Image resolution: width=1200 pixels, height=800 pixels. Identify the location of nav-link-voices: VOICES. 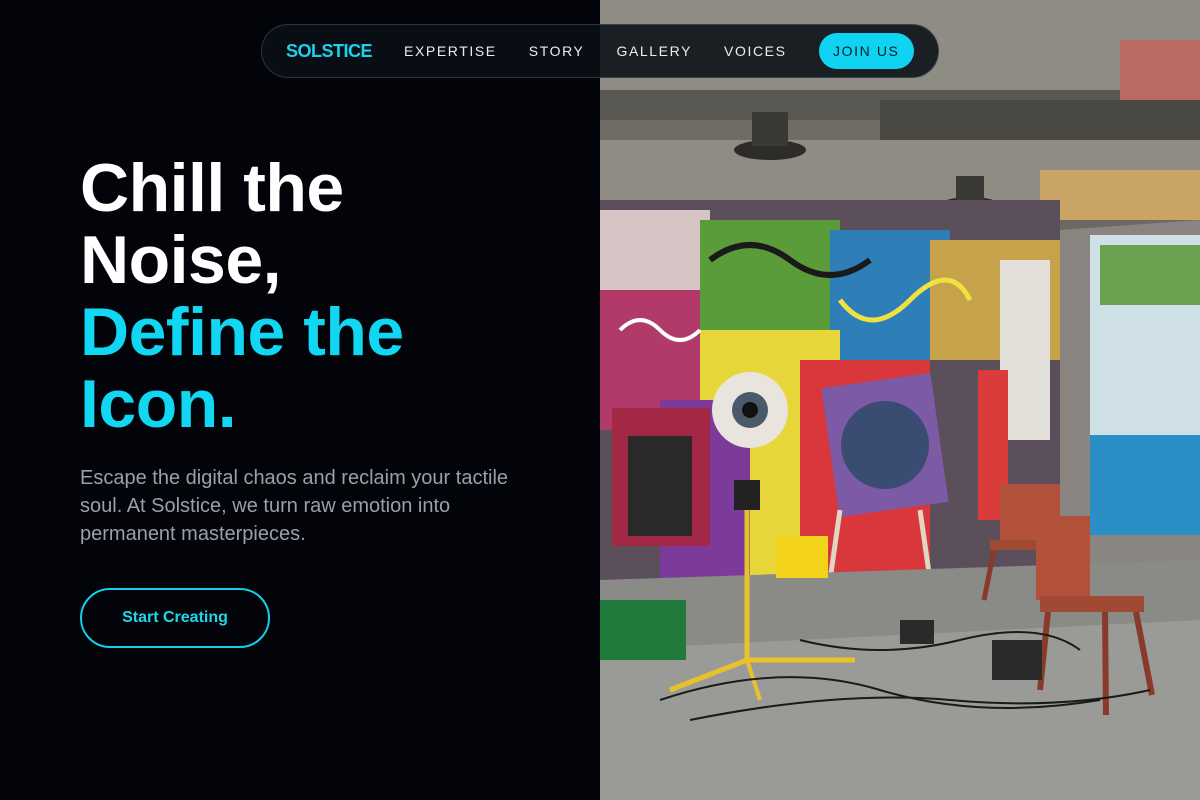
(755, 51).